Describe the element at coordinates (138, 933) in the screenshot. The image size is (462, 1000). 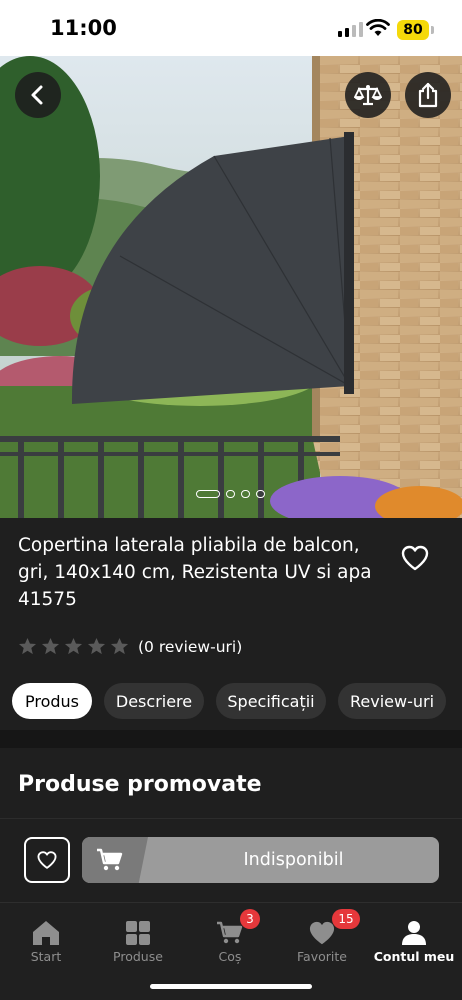
I see `grid-icon` at that location.